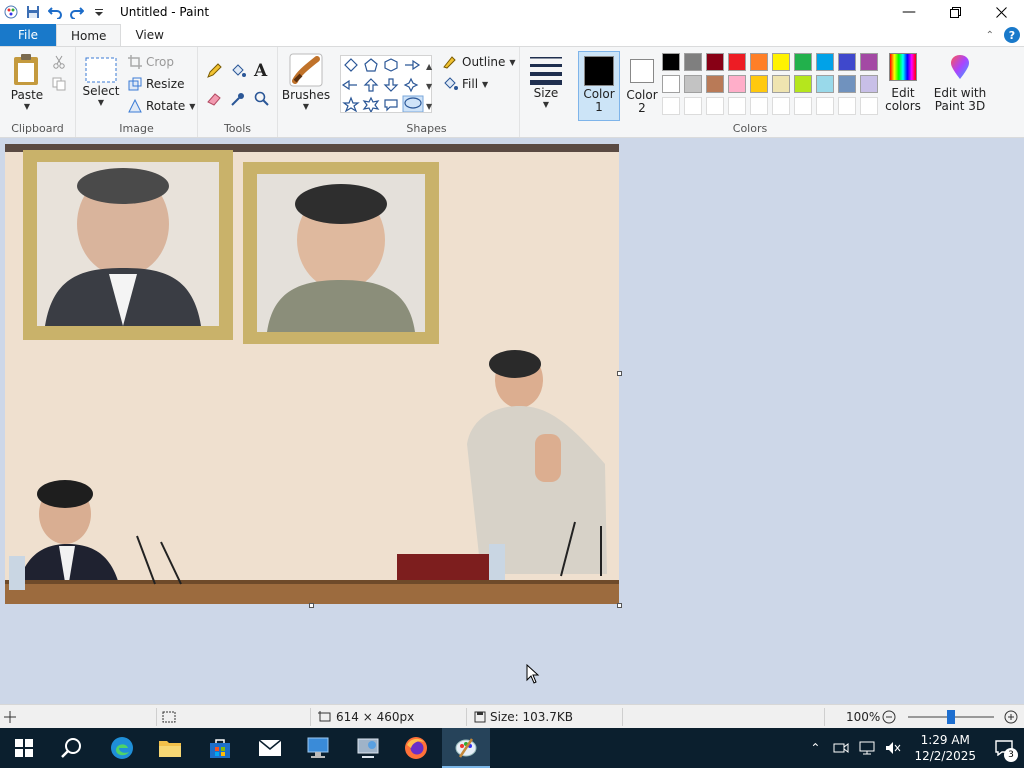 Image resolution: width=1024 pixels, height=768 pixels. What do you see at coordinates (26, 69) in the screenshot?
I see `paste-icon` at bounding box center [26, 69].